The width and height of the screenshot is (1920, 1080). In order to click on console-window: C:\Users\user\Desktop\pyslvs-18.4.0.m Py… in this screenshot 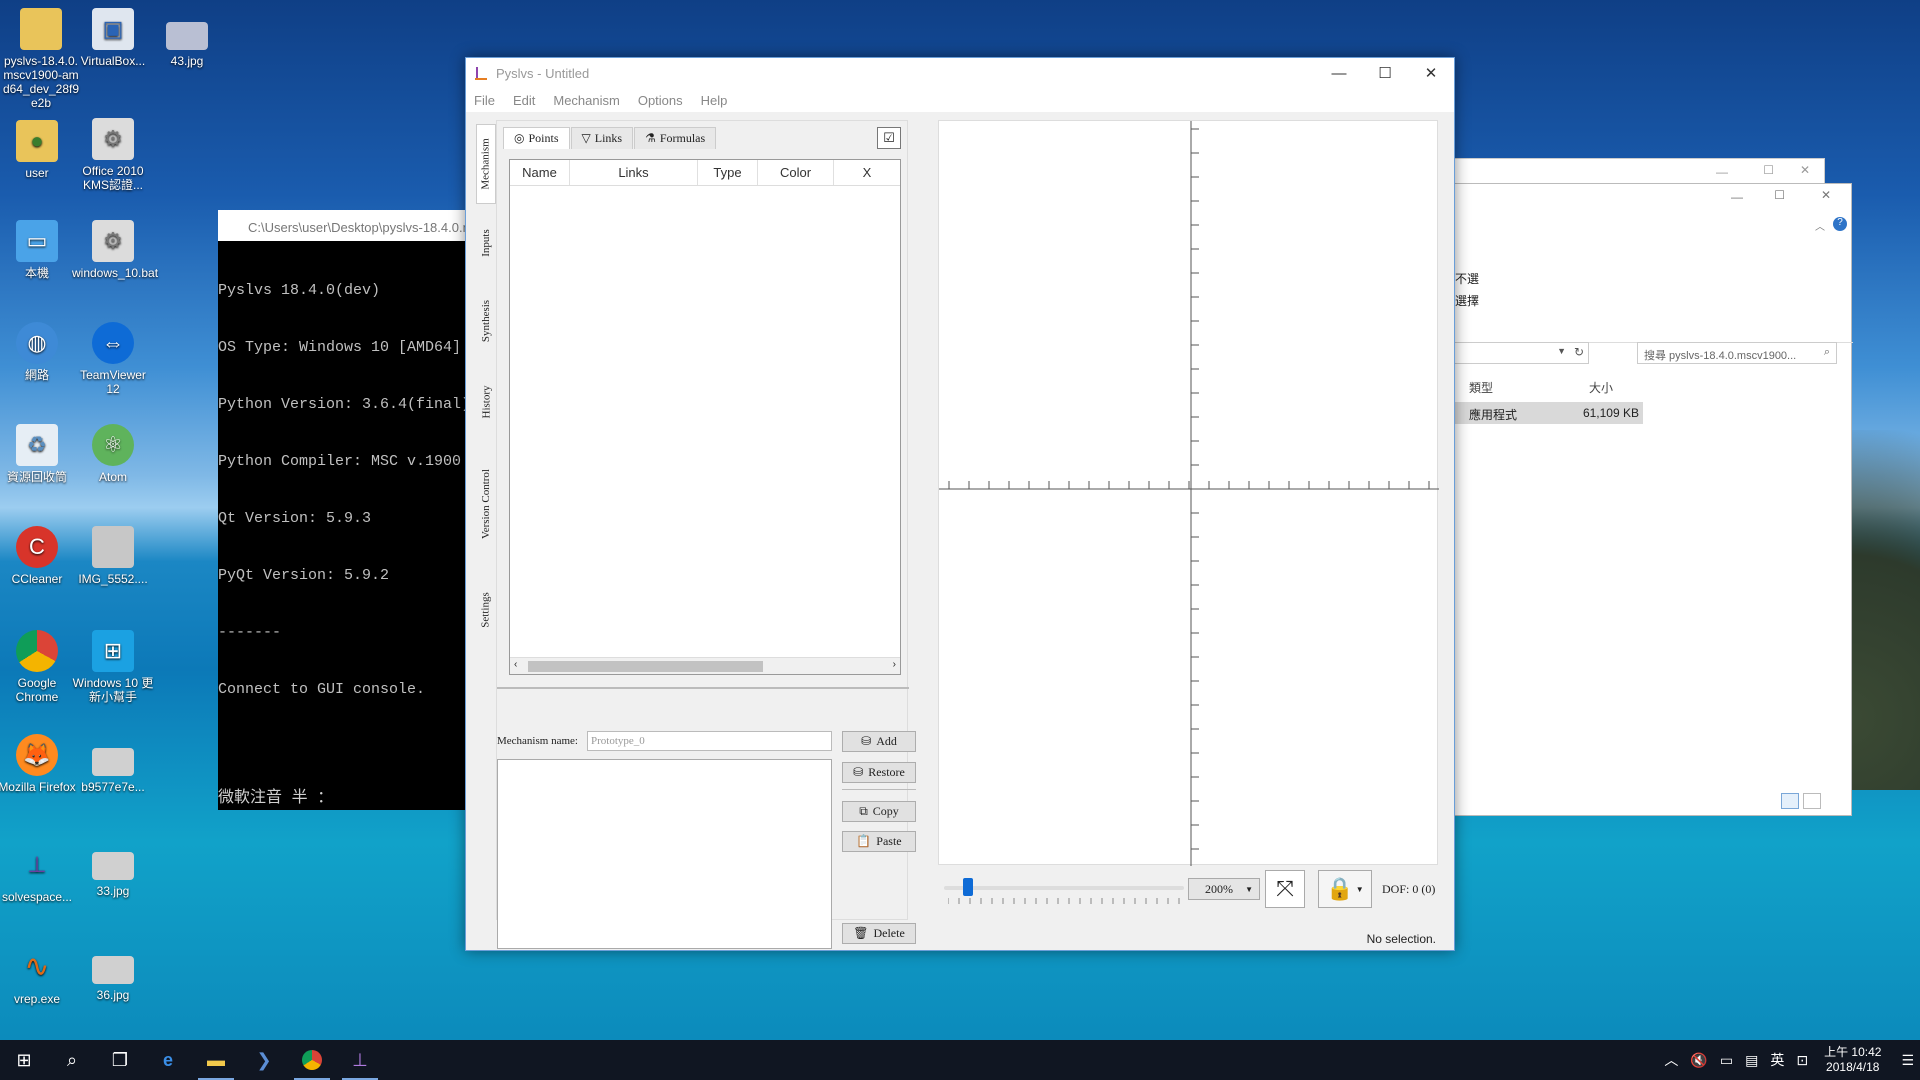, I will do `click(353, 510)`.